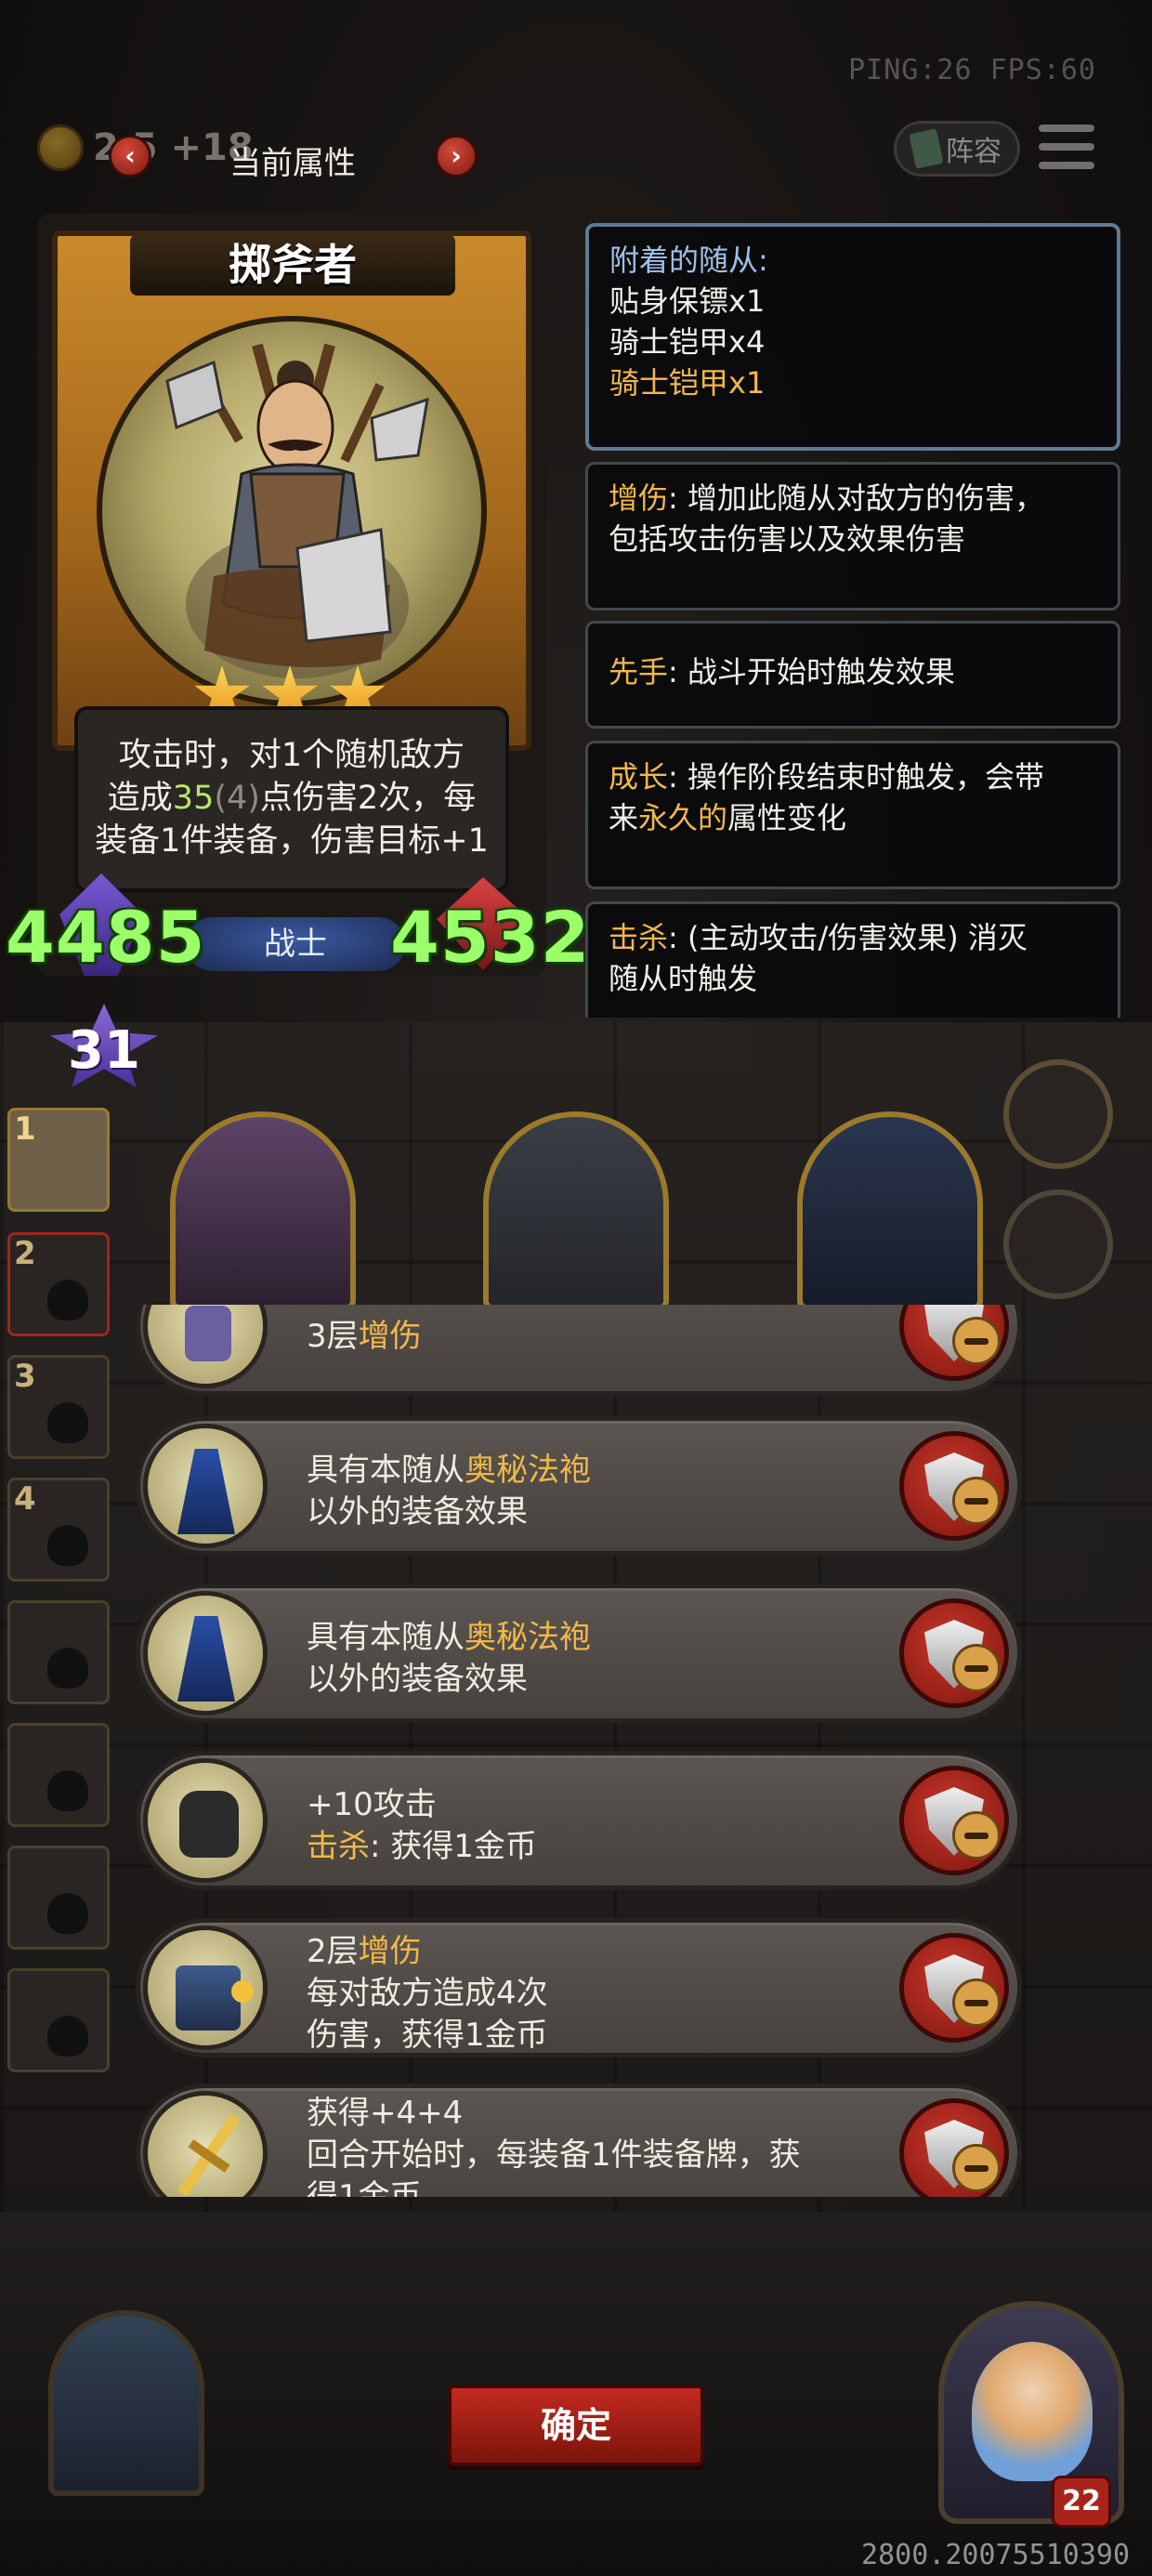 This screenshot has width=1152, height=2576. I want to click on damage-value: 35, so click(193, 798).